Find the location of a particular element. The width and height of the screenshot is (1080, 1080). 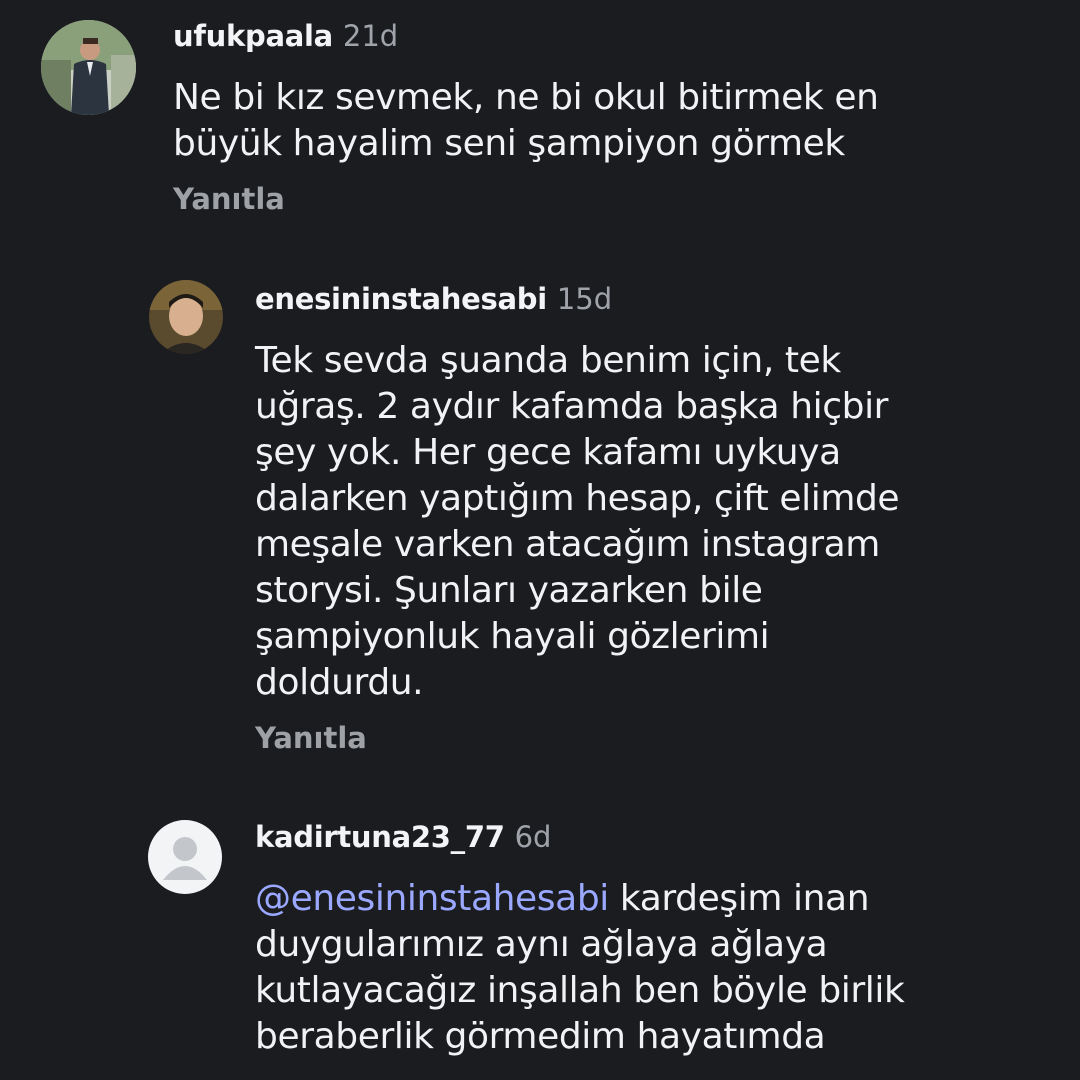

username: ufukpaala is located at coordinates (253, 36).